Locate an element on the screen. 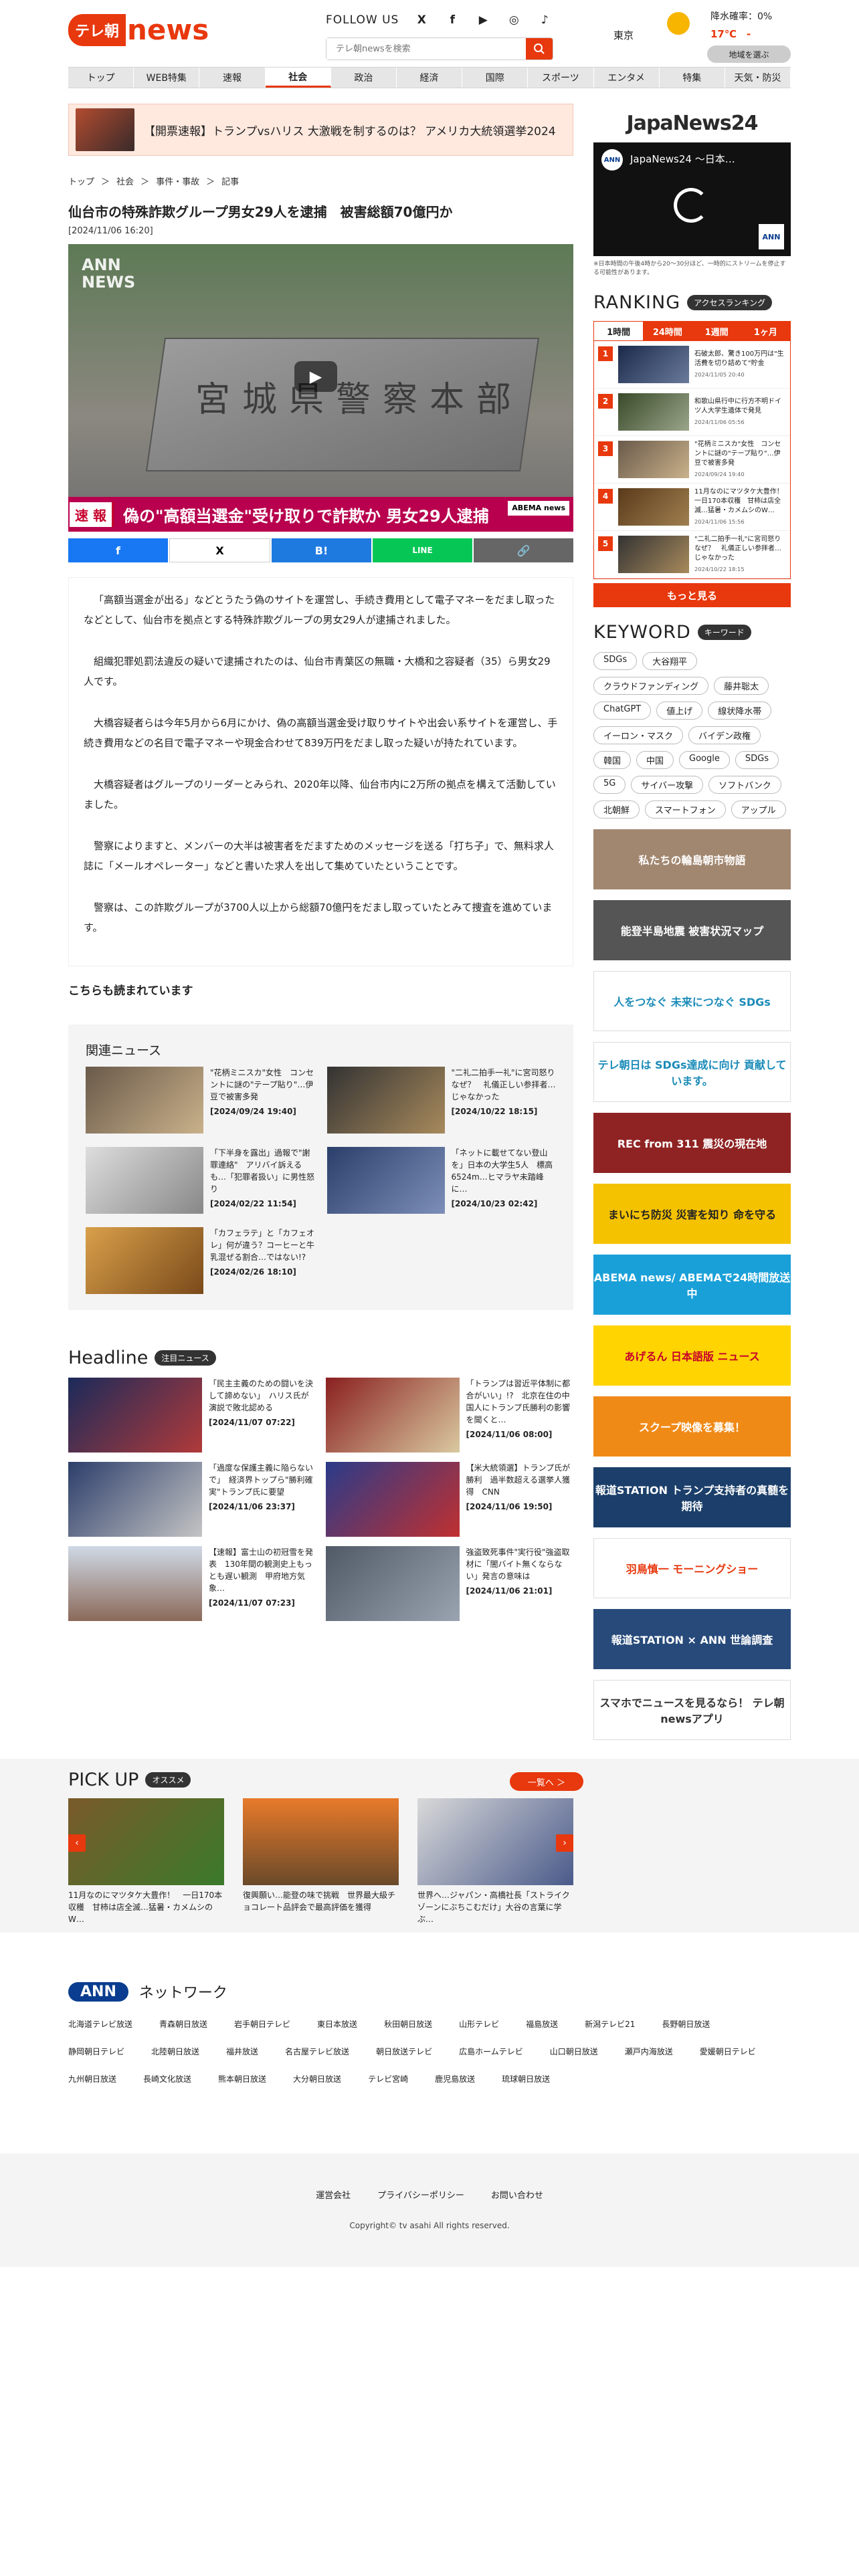  japannews-logo: JapaNews24 is located at coordinates (692, 123).